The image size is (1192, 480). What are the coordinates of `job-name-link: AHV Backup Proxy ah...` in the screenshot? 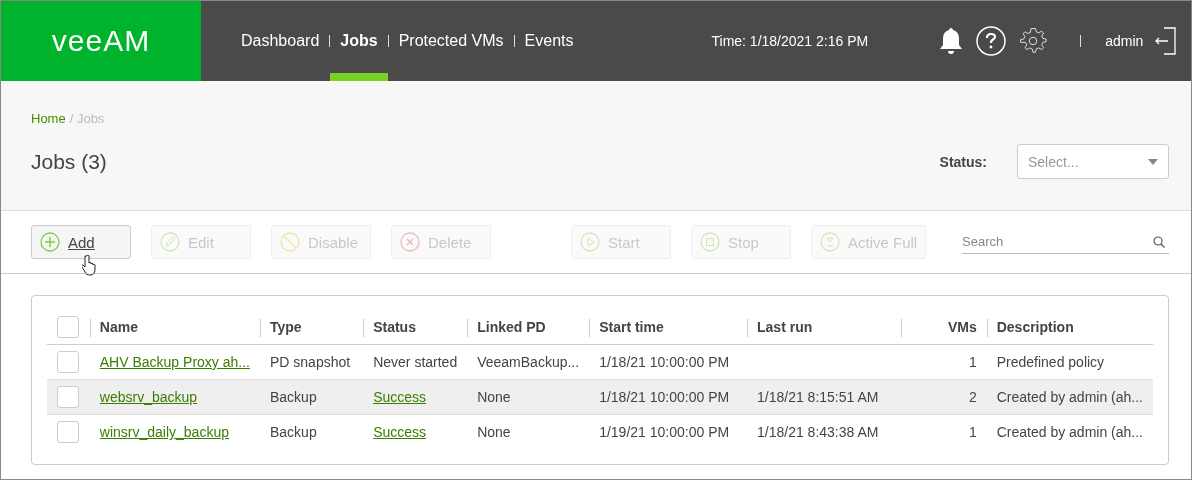 It's located at (174, 362).